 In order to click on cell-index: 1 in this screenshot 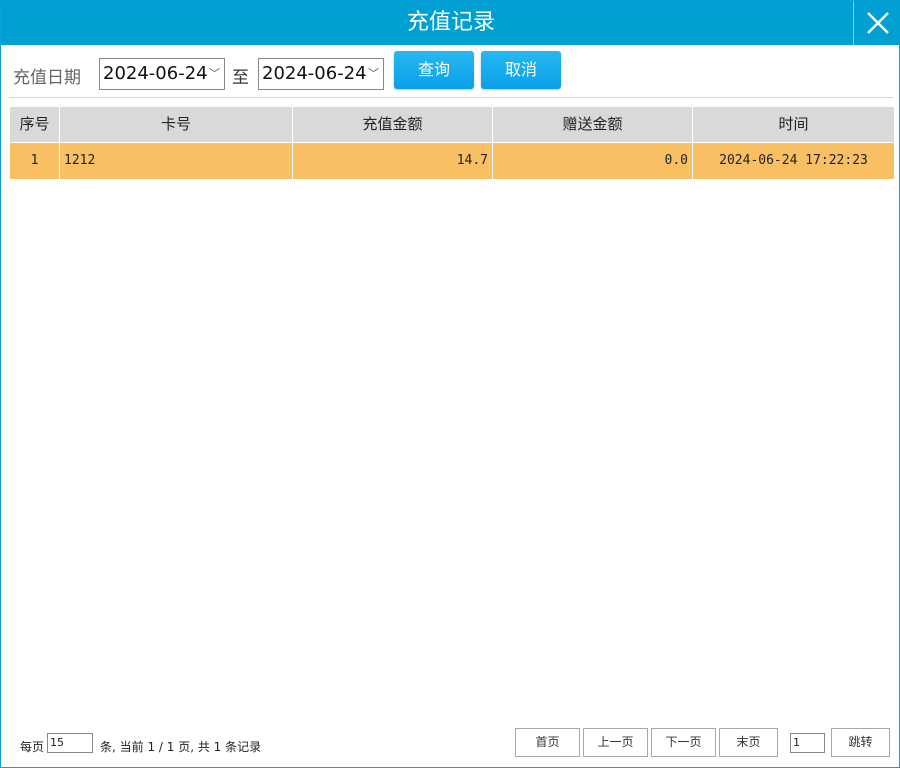, I will do `click(35, 161)`.